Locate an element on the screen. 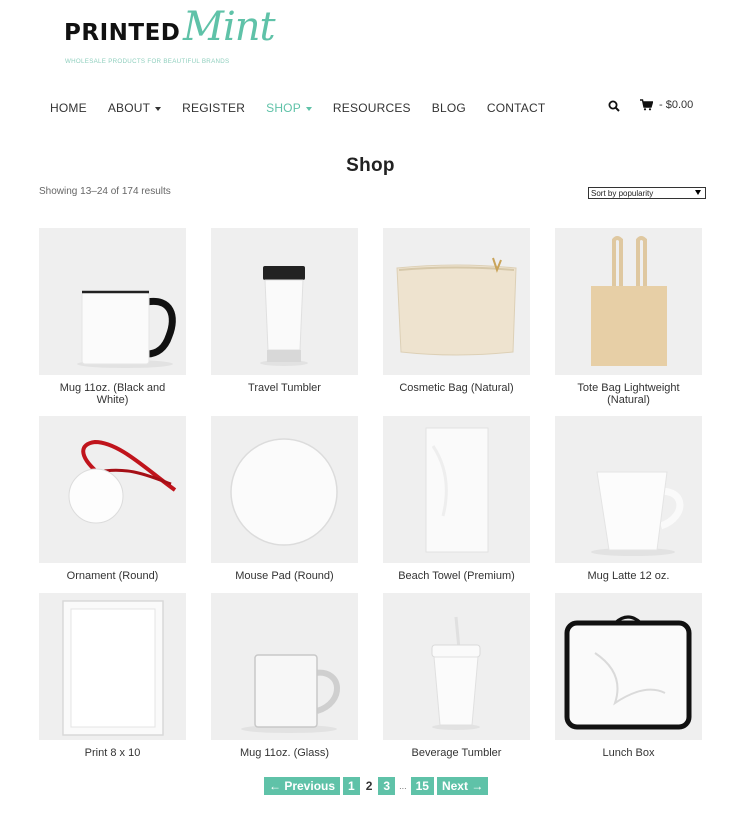 This screenshot has height=816, width=741. cart-icon is located at coordinates (646, 105).